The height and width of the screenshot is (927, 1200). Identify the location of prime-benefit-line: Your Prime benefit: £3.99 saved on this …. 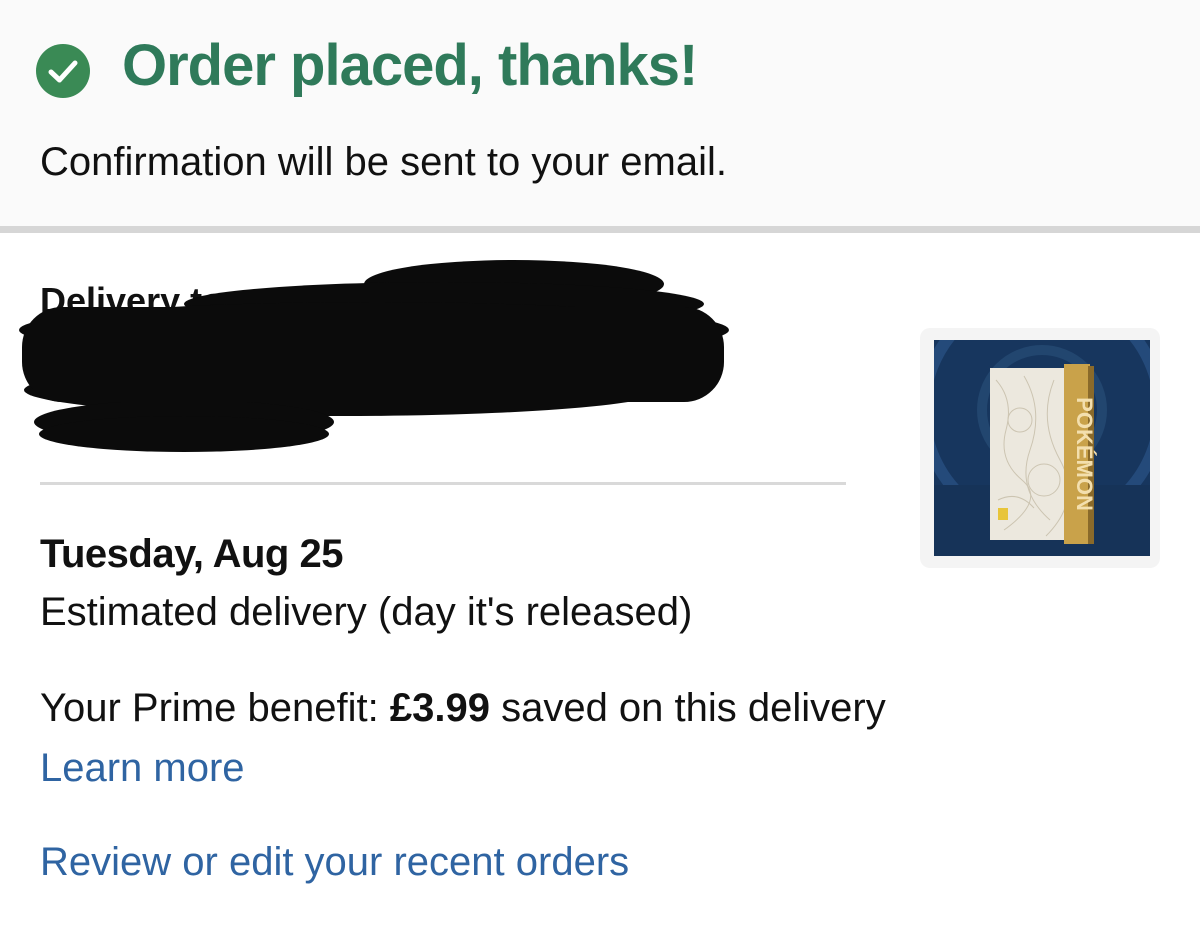
(463, 708).